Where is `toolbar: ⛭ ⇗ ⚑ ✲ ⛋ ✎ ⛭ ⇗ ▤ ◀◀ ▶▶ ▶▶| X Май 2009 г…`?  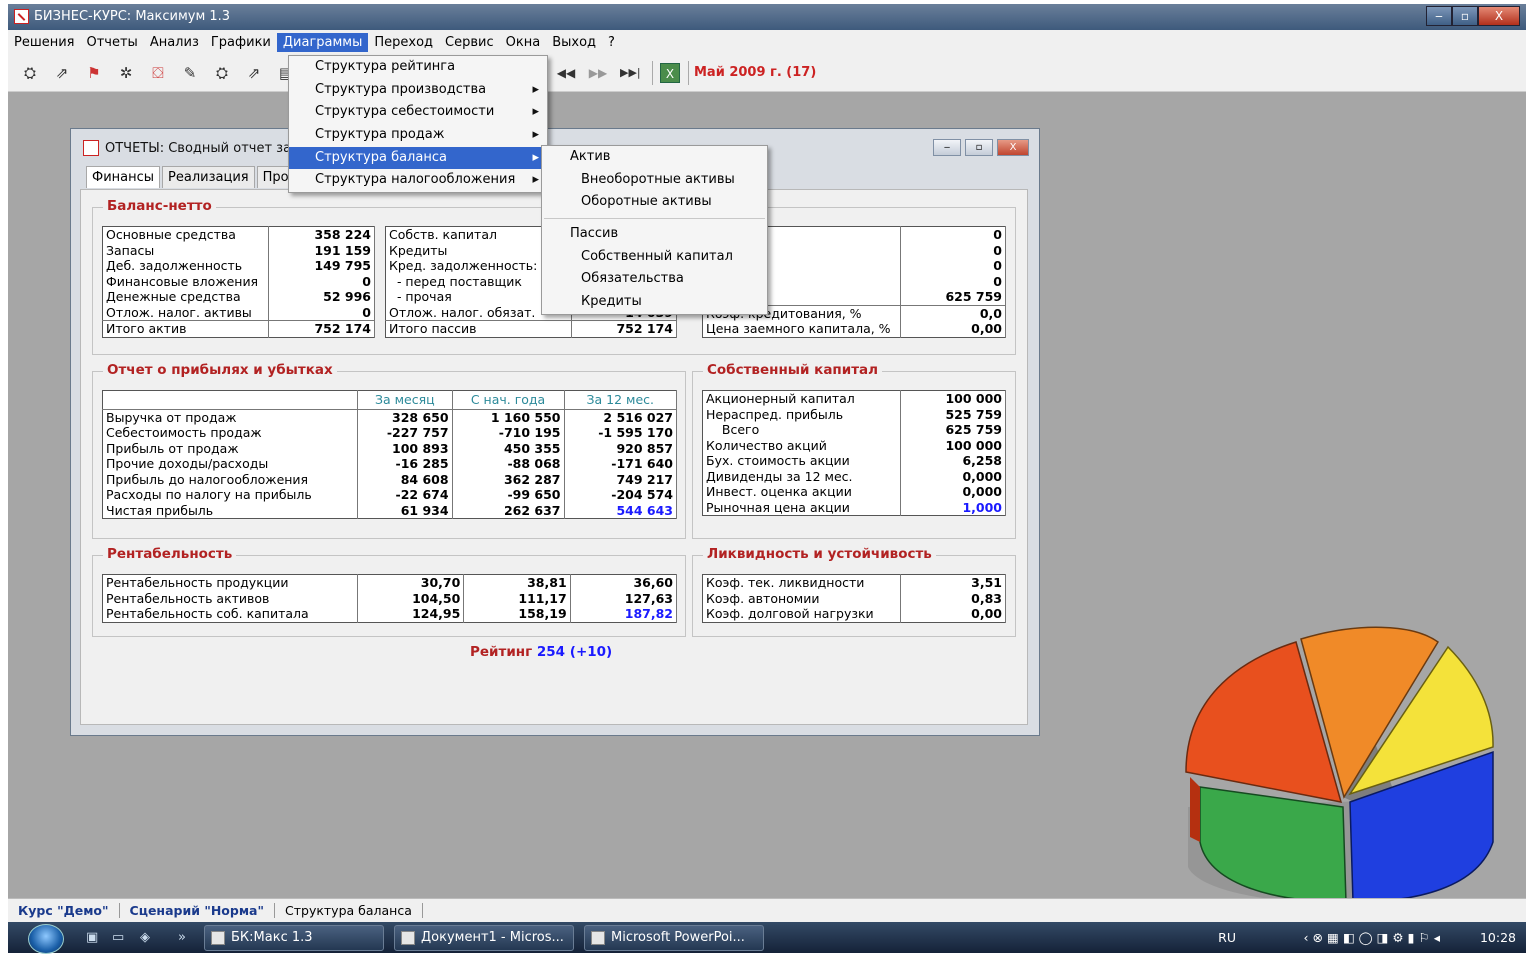 toolbar: ⛭ ⇗ ⚑ ✲ ⛋ ✎ ⛭ ⇗ ▤ ◀◀ ▶▶ ▶▶| X Май 2009 г… is located at coordinates (767, 73).